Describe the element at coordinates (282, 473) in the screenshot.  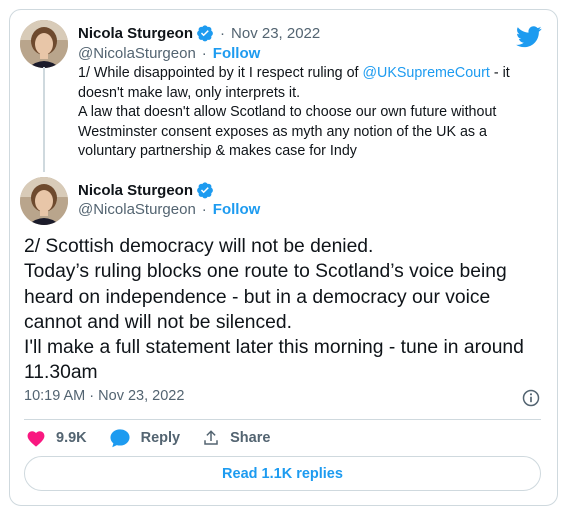
I see `read-replies-button: Read 1.1K replies` at that location.